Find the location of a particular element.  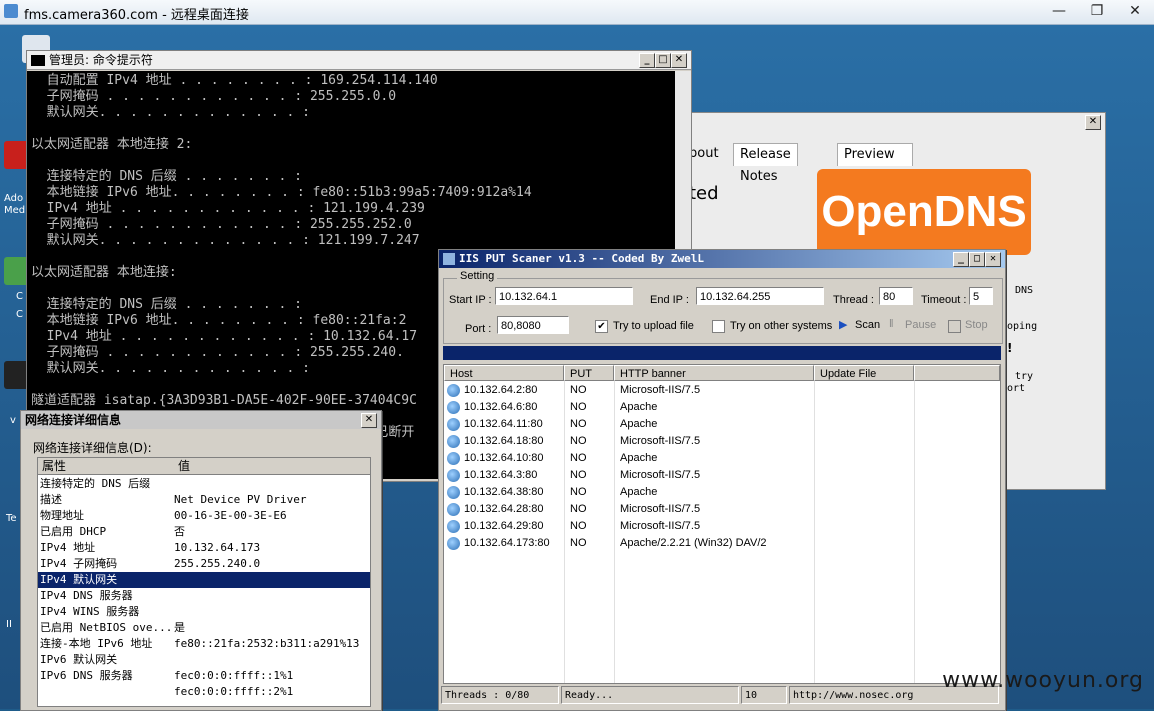

thread-input: 80 is located at coordinates (896, 296).